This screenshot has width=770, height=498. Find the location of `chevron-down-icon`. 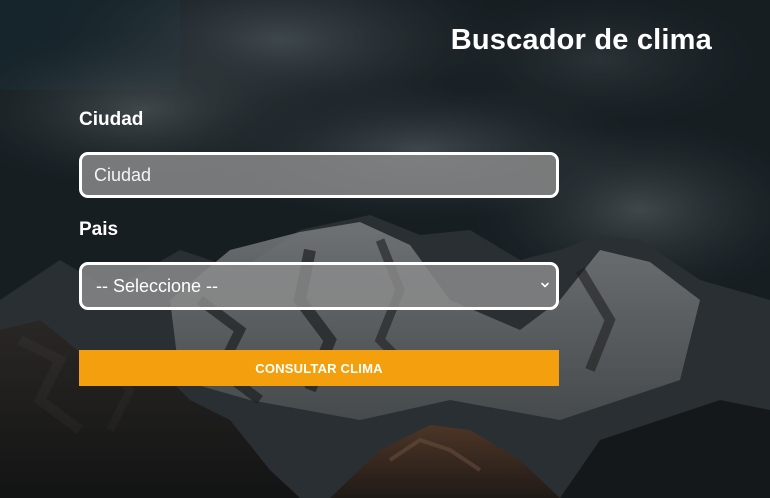

chevron-down-icon is located at coordinates (545, 285).